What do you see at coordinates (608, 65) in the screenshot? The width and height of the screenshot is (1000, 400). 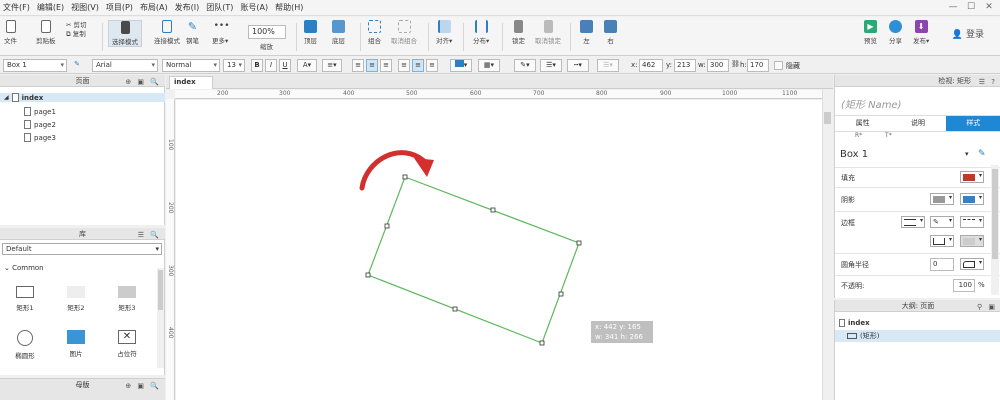 I see `arrow-style-button: ☰▾` at bounding box center [608, 65].